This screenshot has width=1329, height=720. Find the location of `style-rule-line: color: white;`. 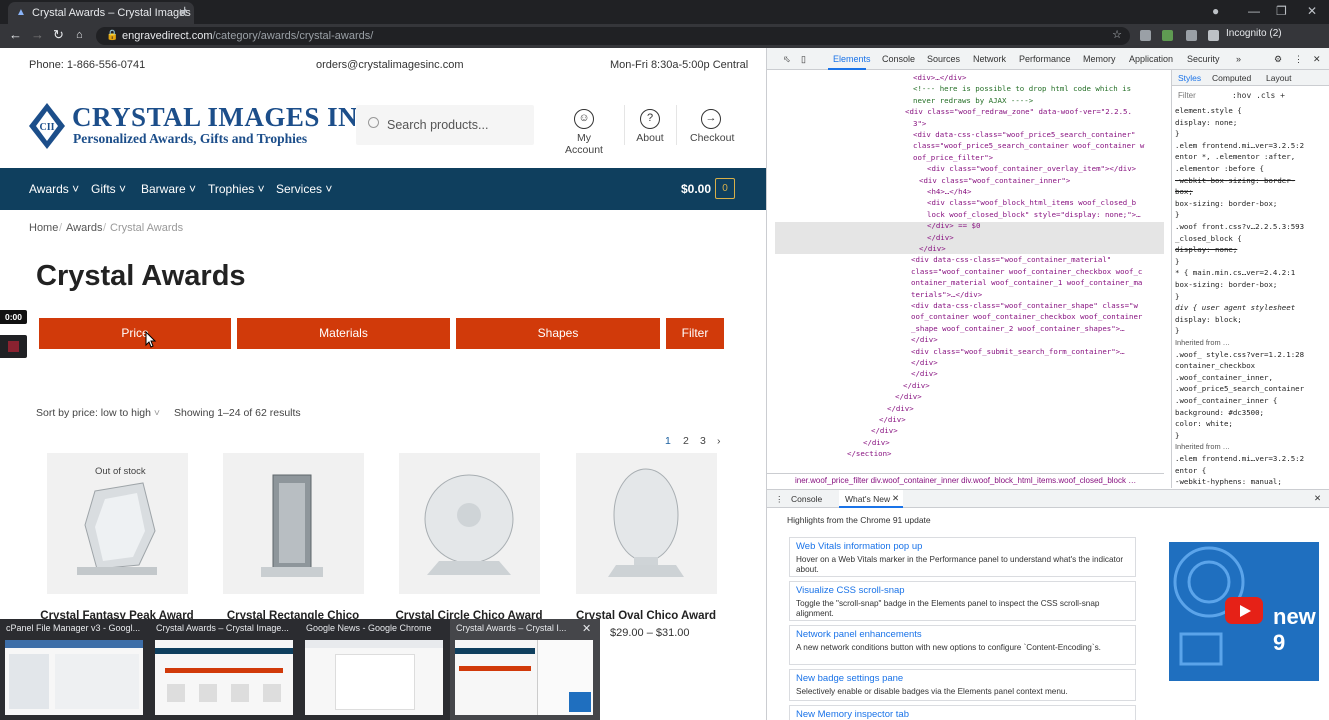

style-rule-line: color: white; is located at coordinates (1204, 423).